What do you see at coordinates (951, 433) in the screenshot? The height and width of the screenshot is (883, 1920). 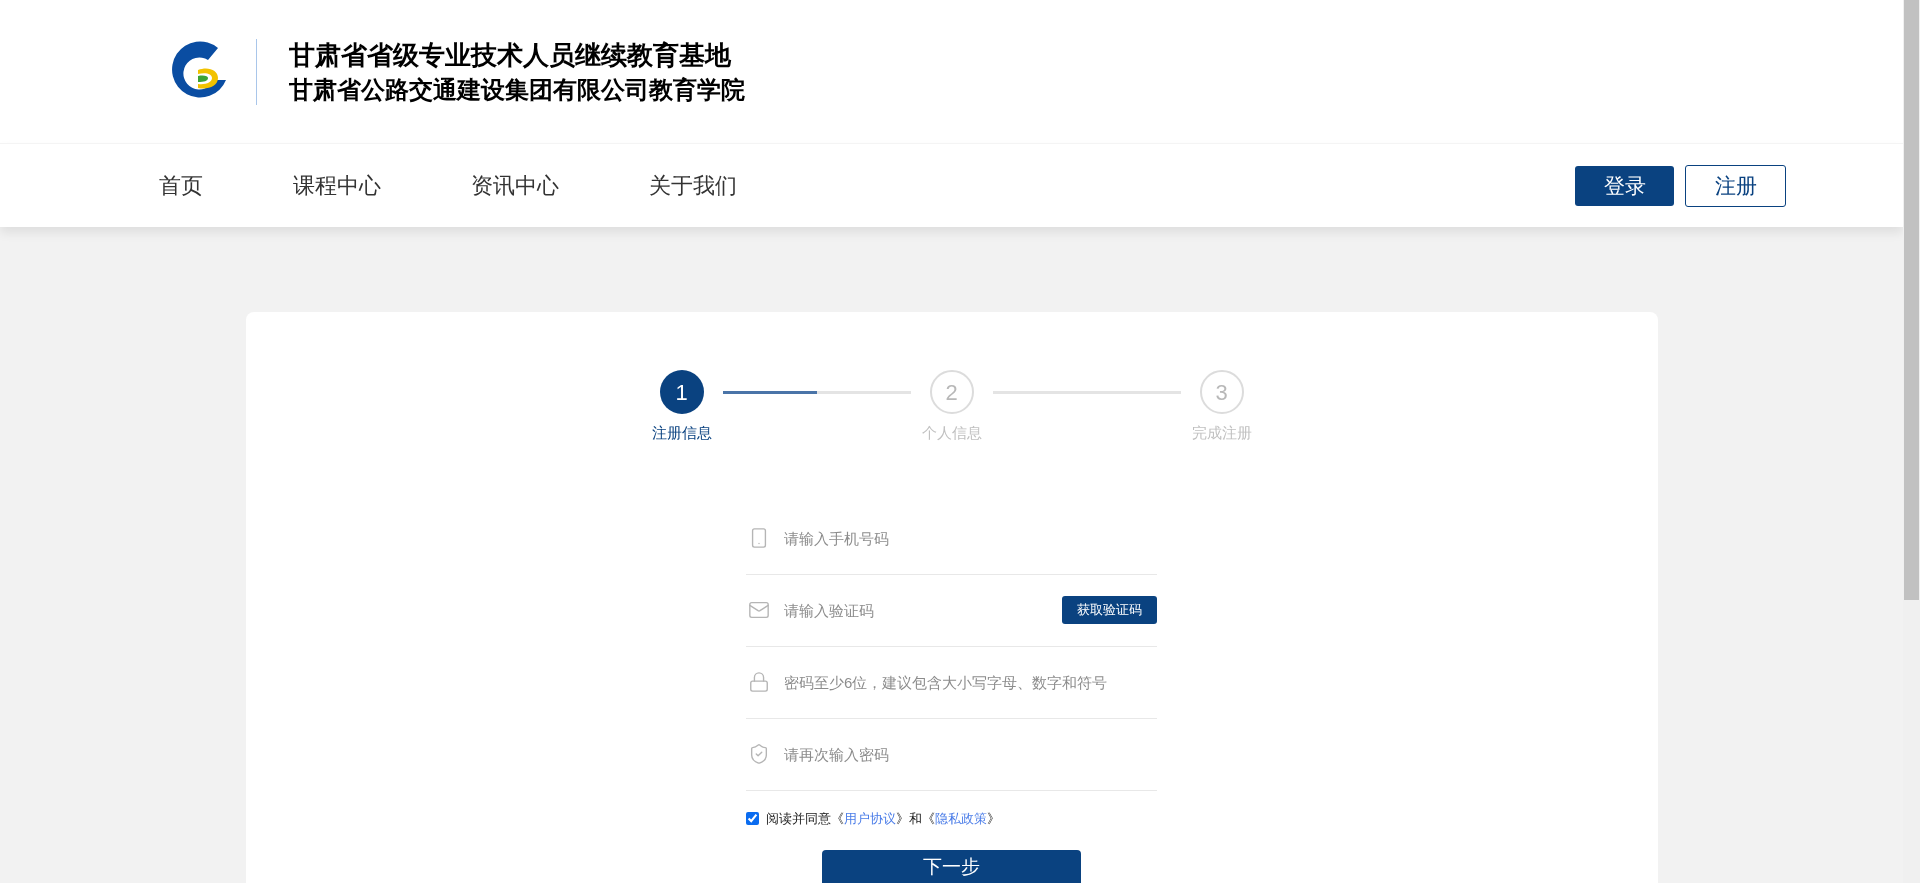 I see `step-label: 个人信息` at bounding box center [951, 433].